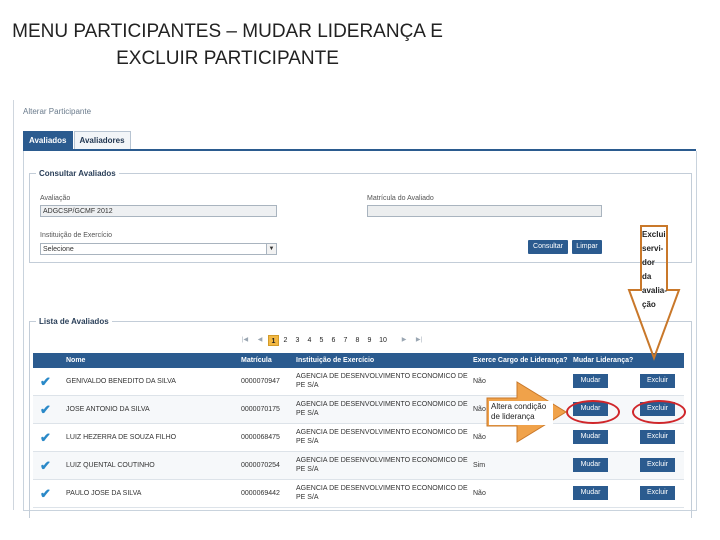 The image size is (720, 540). What do you see at coordinates (260, 409) in the screenshot?
I see `cell-matricula: 0000070175` at bounding box center [260, 409].